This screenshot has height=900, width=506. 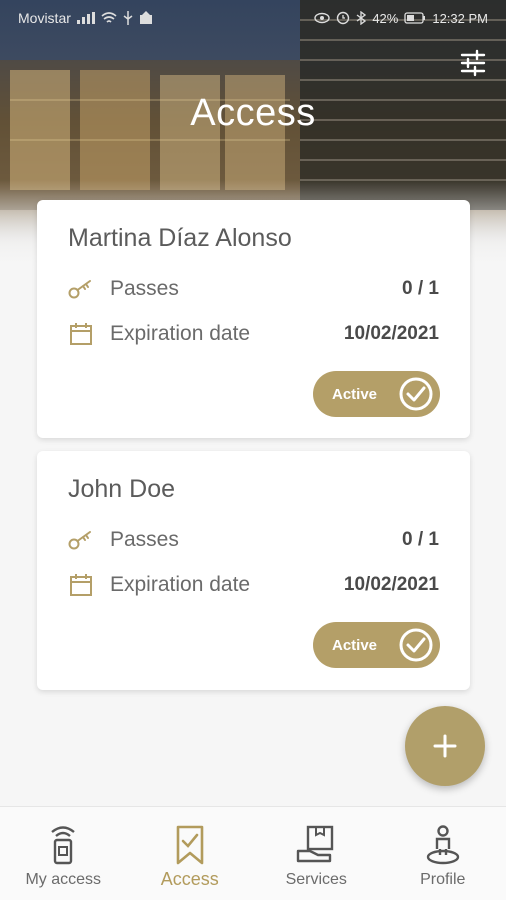 I want to click on clock: 12:32 PM, so click(x=460, y=18).